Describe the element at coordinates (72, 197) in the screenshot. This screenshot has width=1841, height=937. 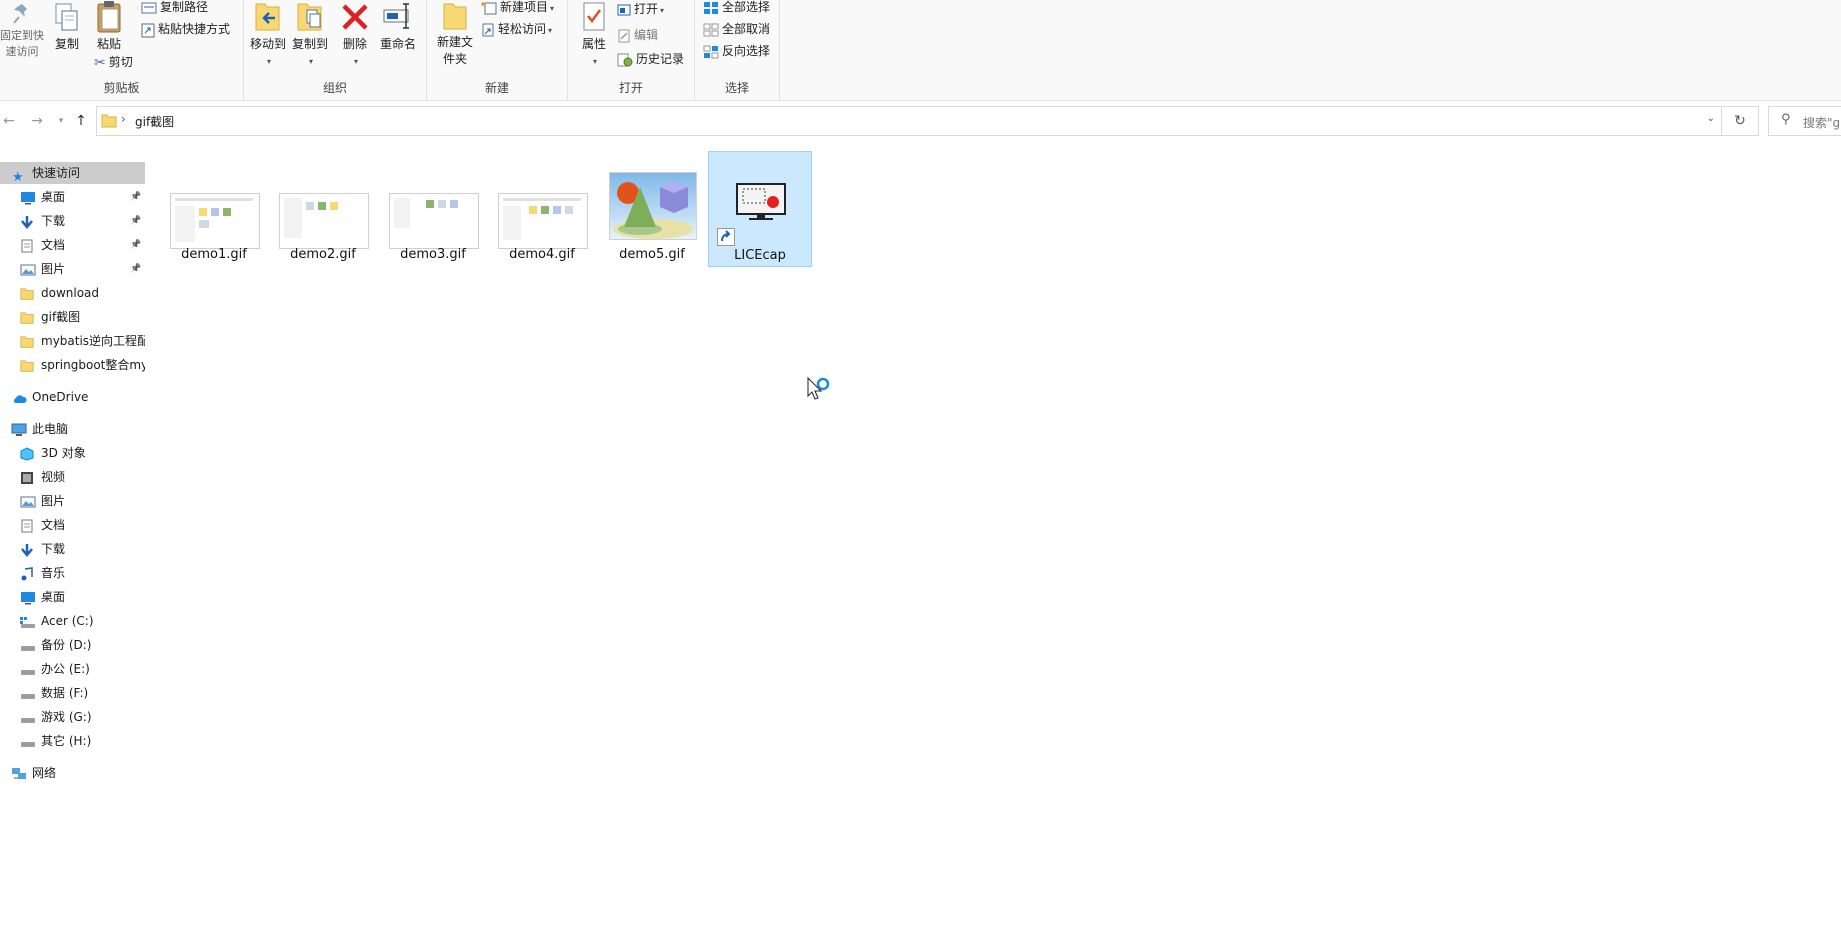
I see `nav-quick-item: 桌面 📌` at that location.